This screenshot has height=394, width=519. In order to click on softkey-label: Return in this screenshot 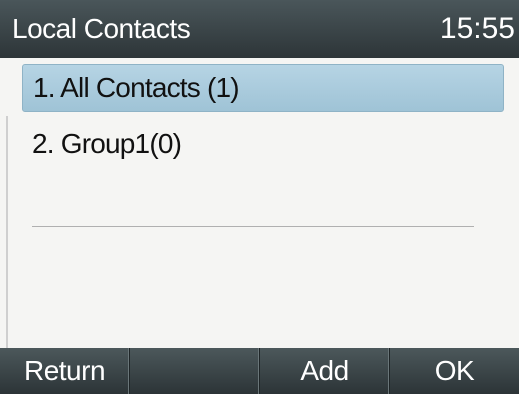, I will do `click(64, 370)`.